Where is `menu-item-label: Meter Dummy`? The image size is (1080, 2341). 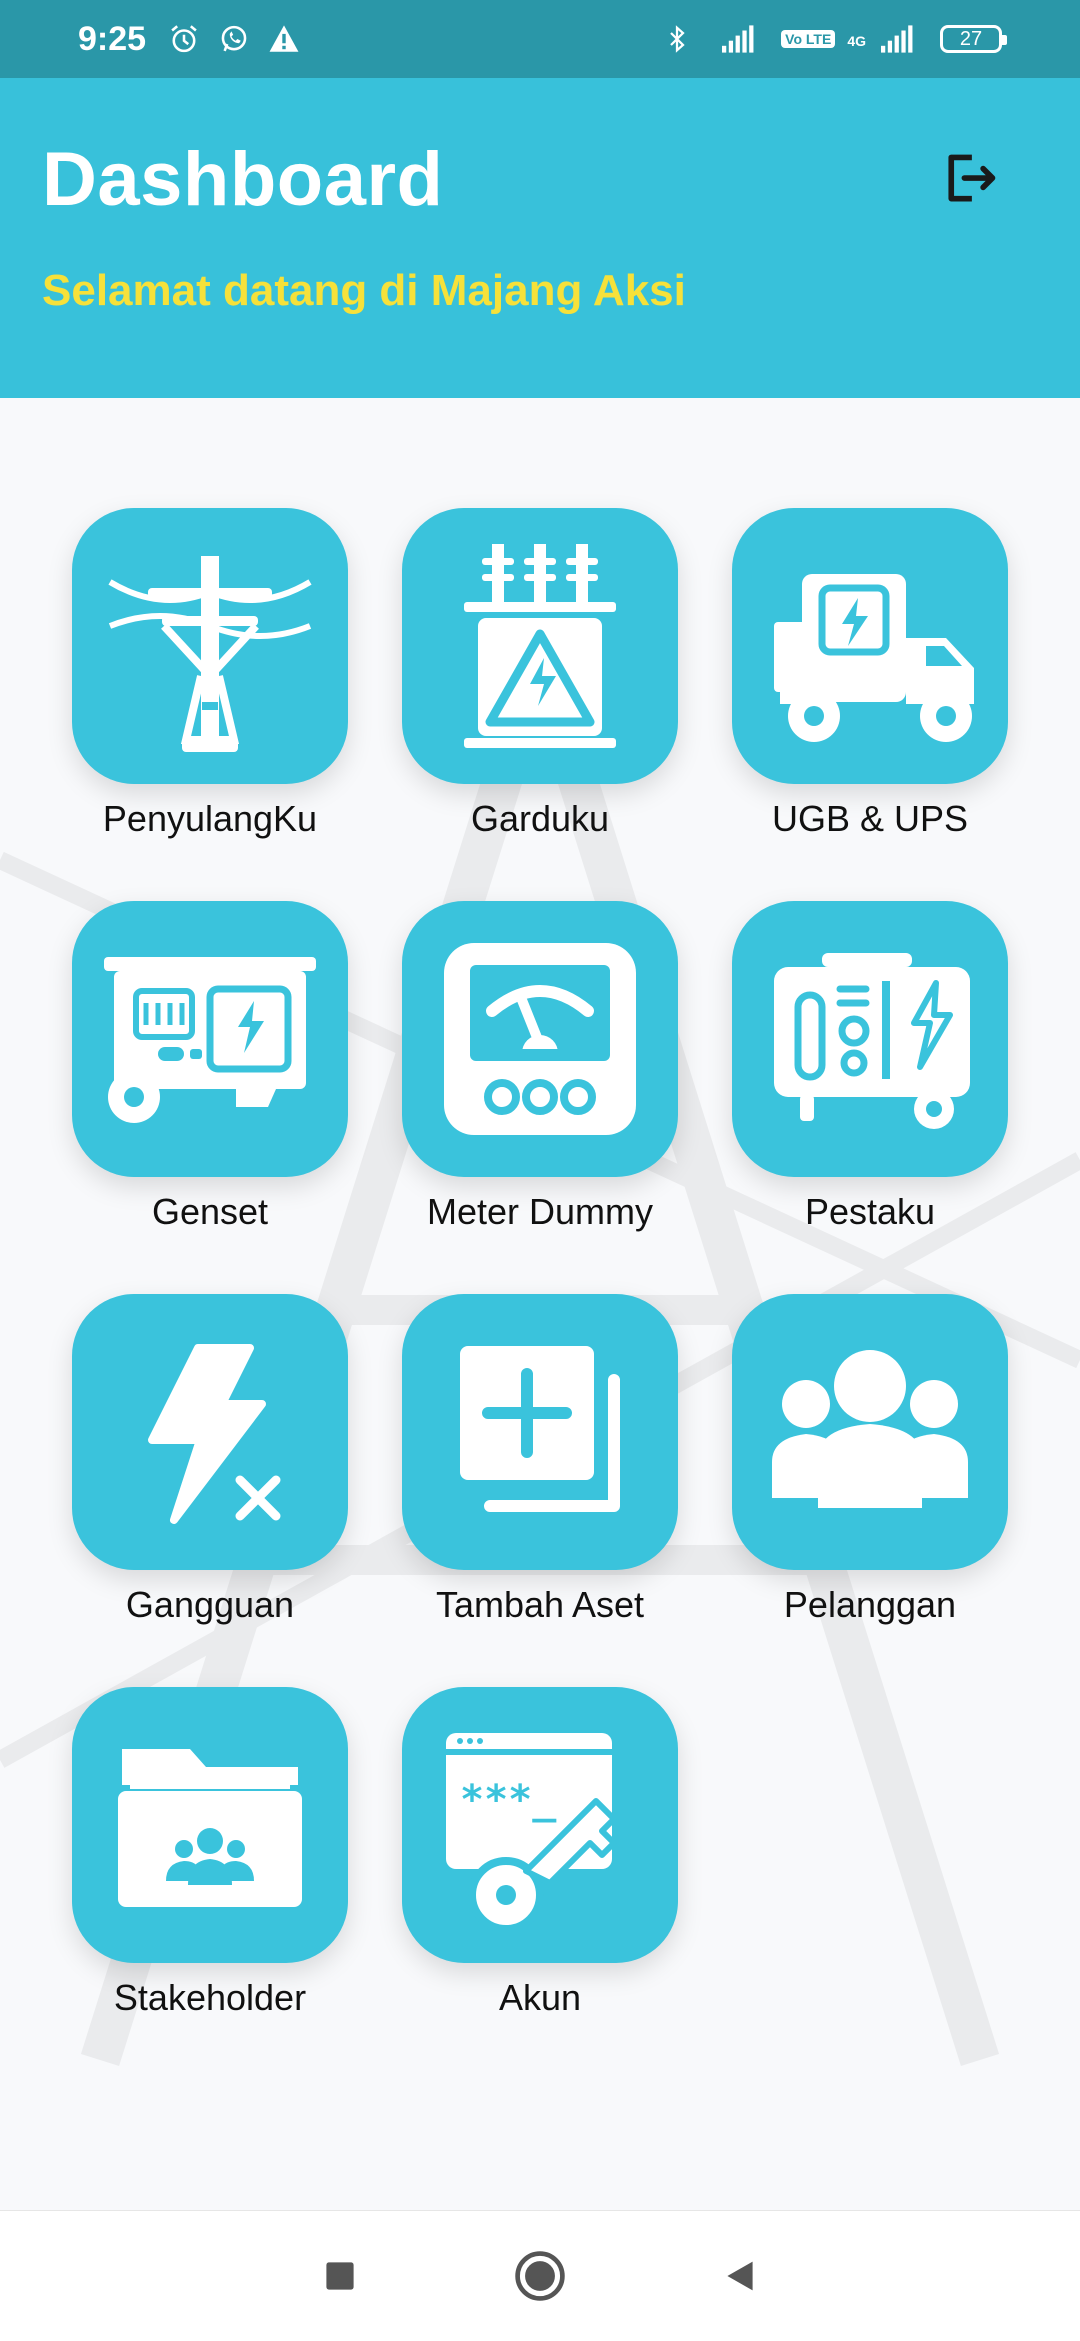 menu-item-label: Meter Dummy is located at coordinates (540, 1211).